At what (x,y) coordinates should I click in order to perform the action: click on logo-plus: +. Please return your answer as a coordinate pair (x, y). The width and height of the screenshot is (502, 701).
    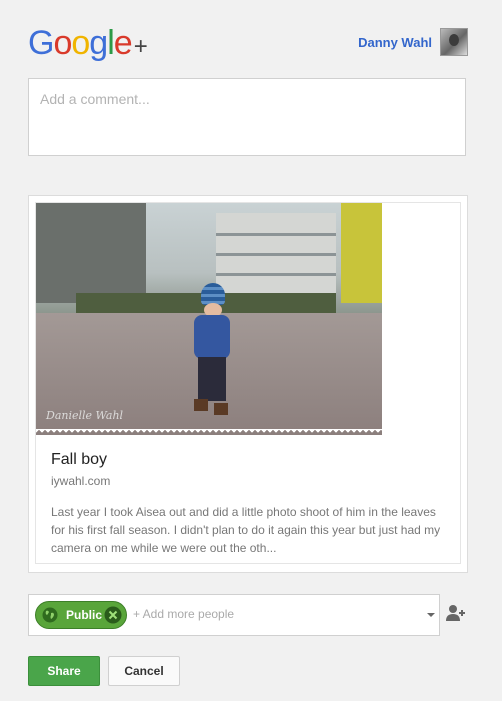
    Looking at the image, I should click on (140, 46).